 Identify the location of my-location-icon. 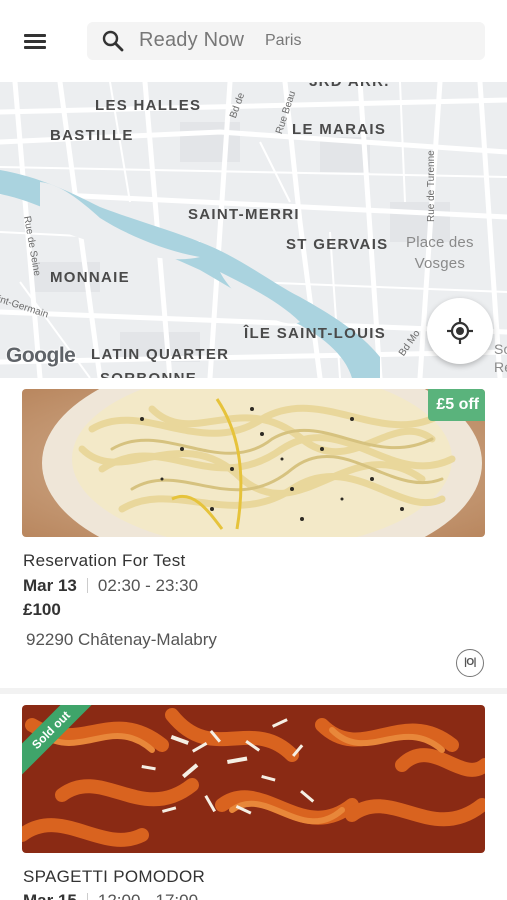
(460, 331).